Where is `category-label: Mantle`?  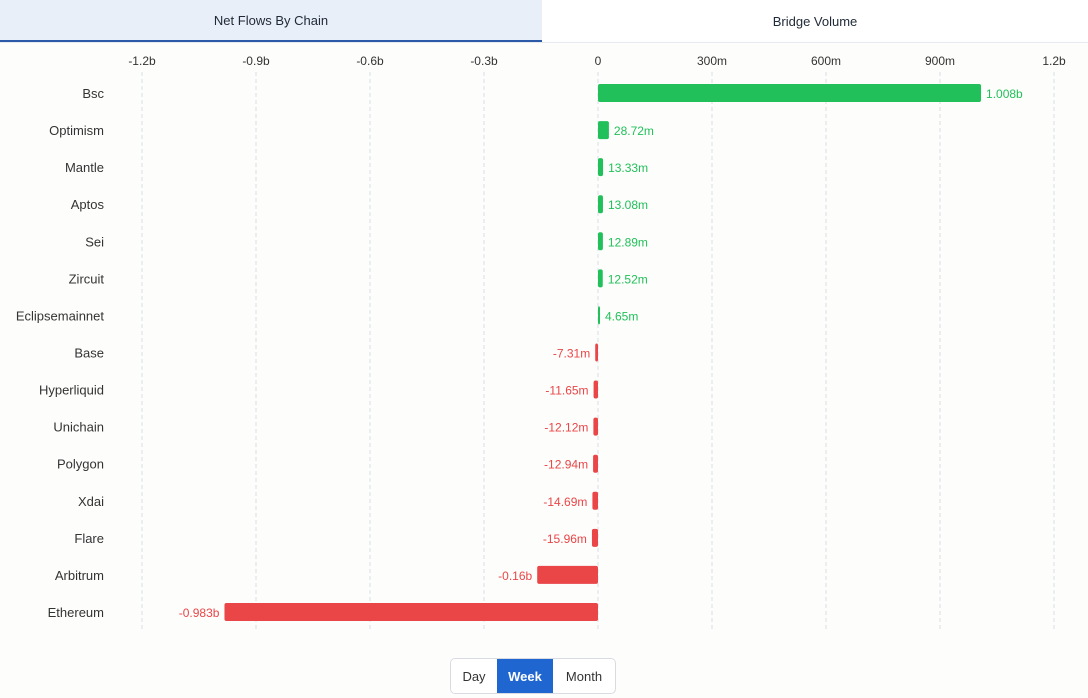 category-label: Mantle is located at coordinates (84, 167).